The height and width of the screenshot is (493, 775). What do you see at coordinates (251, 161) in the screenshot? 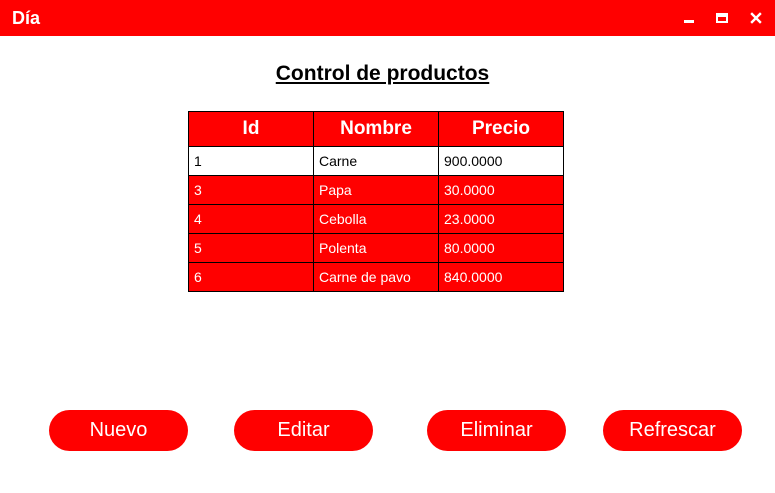
I see `cell-id: 1` at bounding box center [251, 161].